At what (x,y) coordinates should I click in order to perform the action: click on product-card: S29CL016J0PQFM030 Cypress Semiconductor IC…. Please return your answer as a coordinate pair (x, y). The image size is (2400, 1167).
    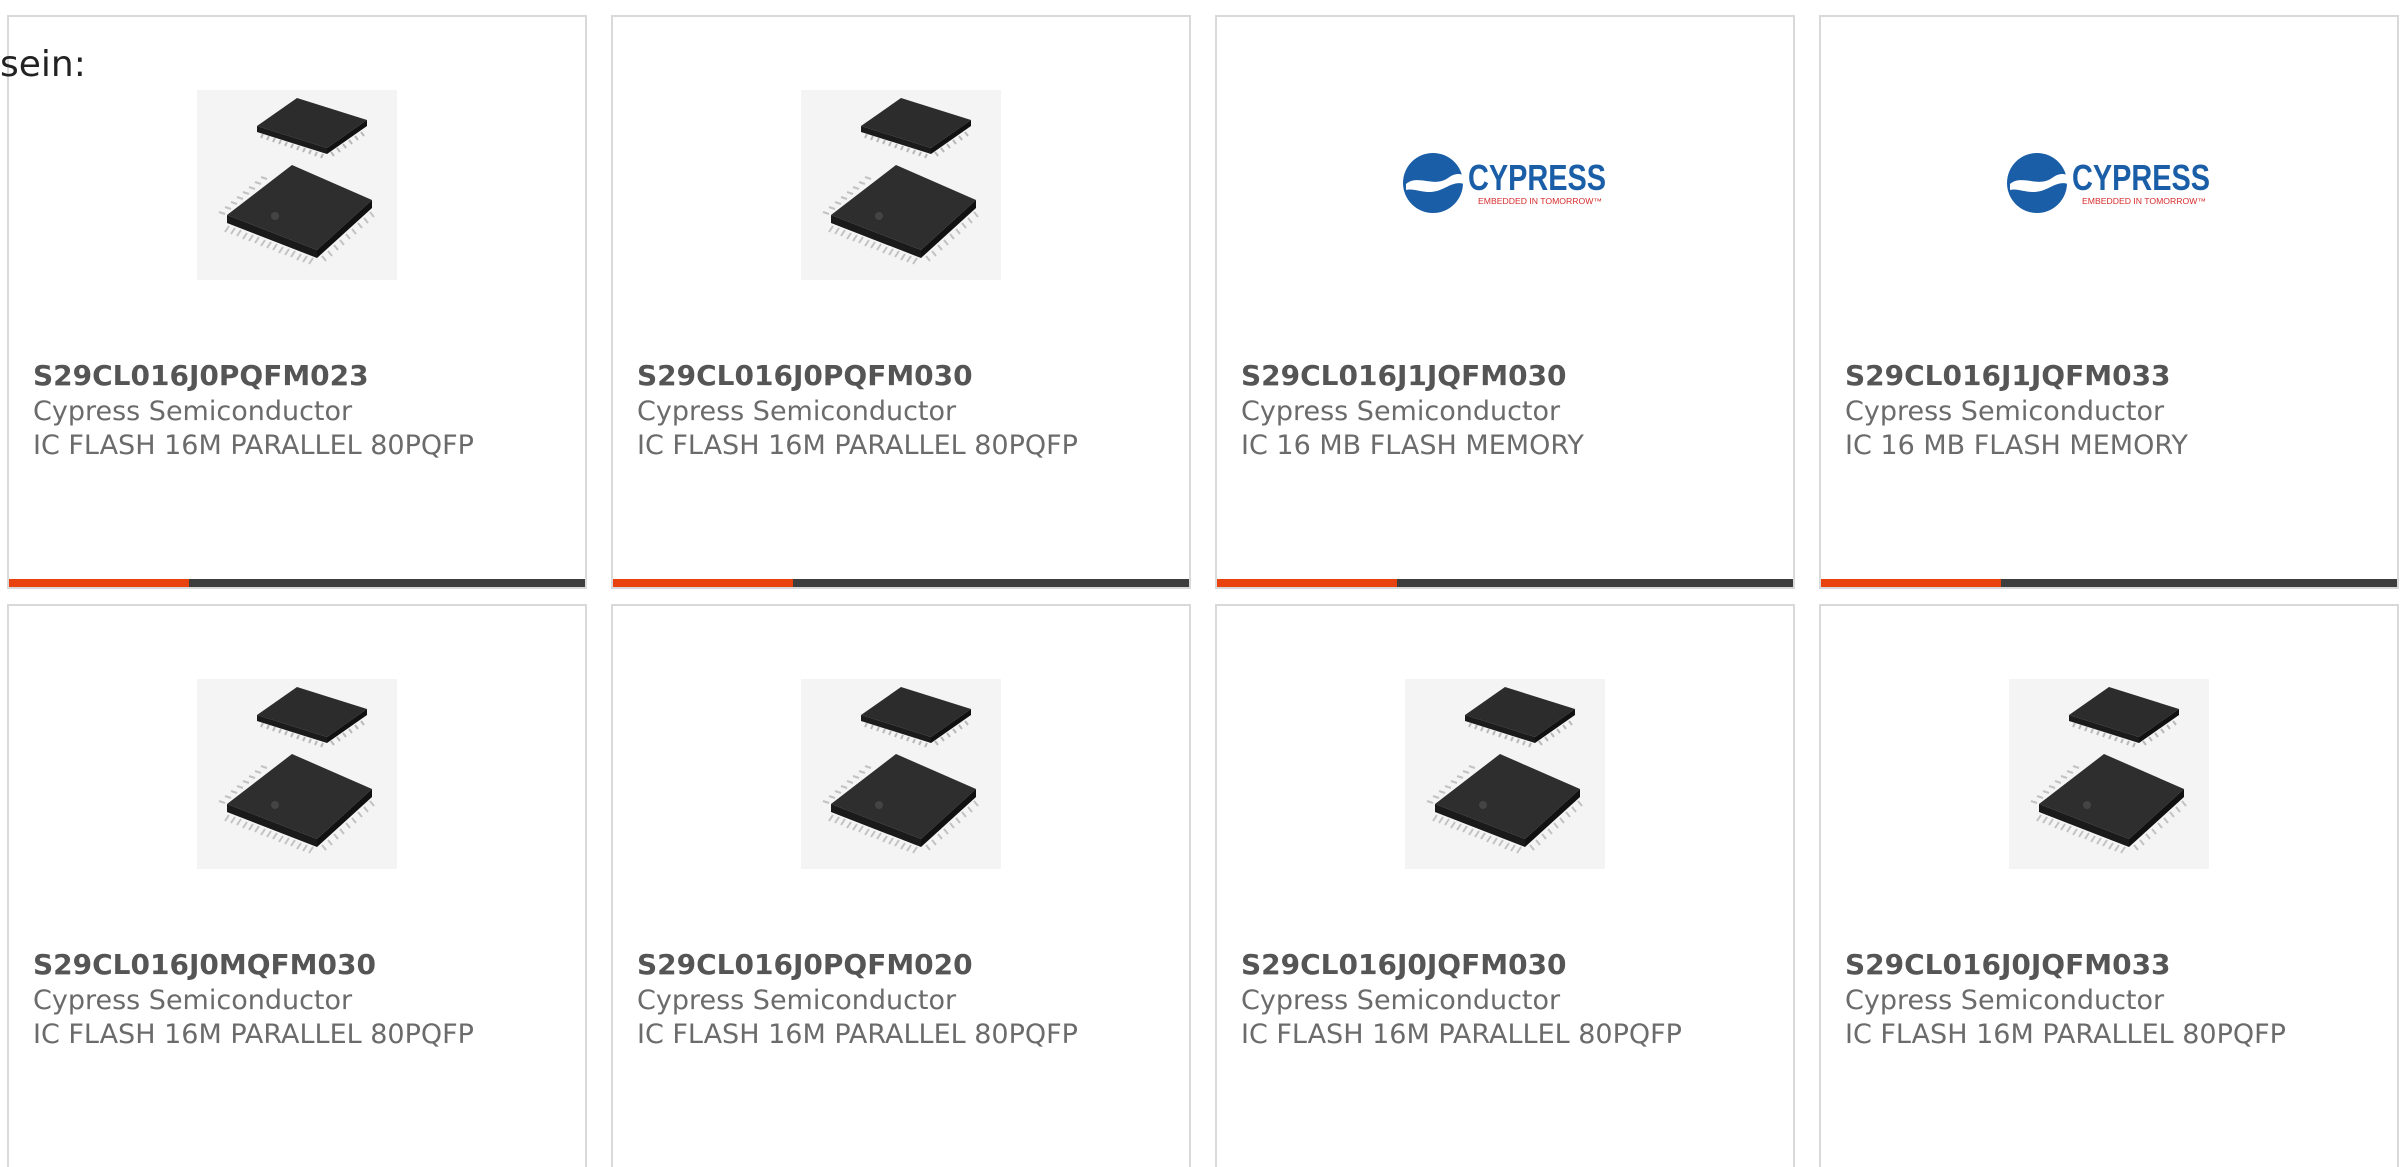
    Looking at the image, I should click on (901, 302).